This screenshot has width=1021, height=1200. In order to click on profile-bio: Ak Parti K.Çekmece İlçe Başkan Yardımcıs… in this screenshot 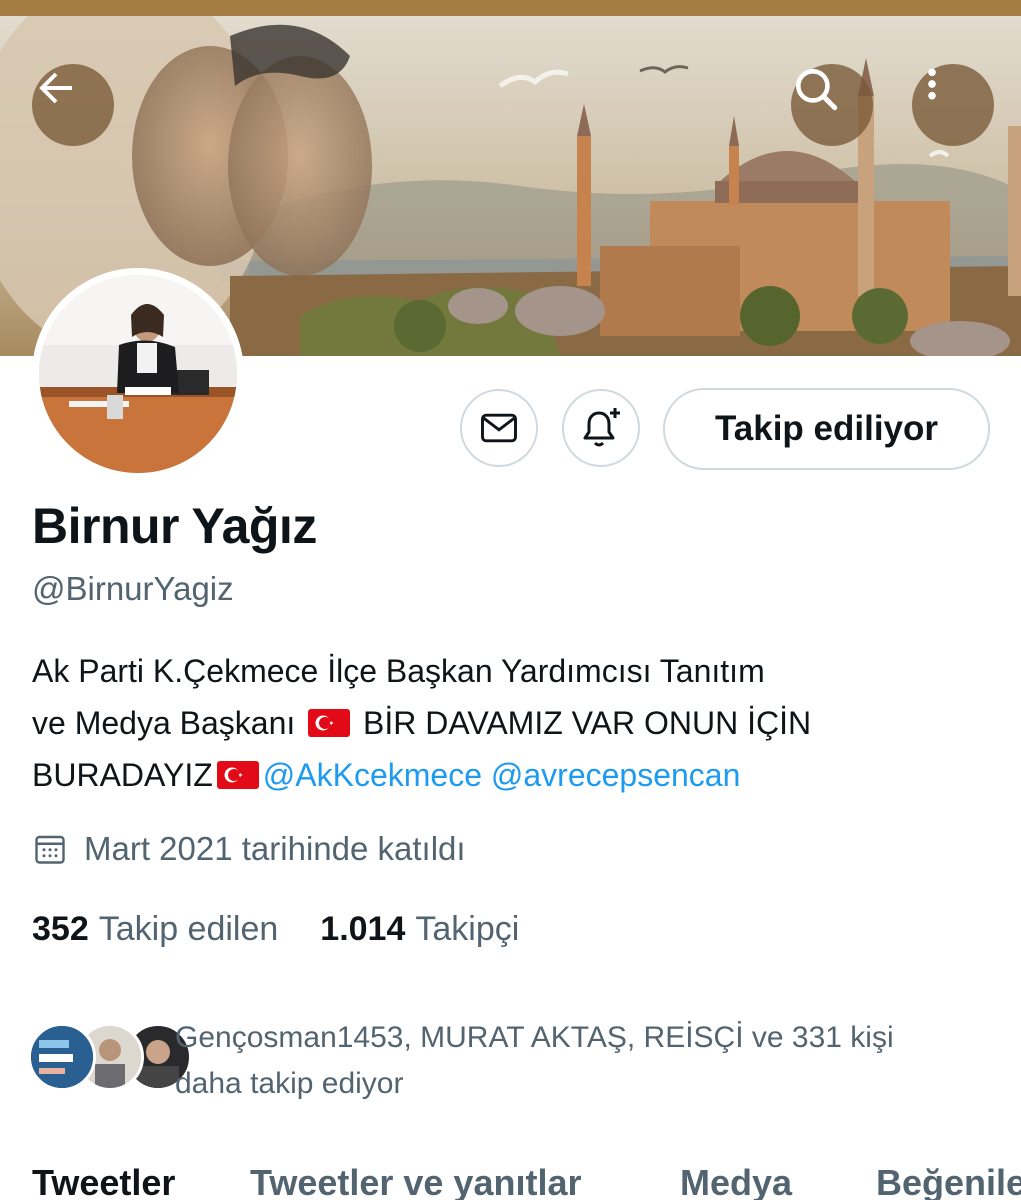, I will do `click(512, 723)`.